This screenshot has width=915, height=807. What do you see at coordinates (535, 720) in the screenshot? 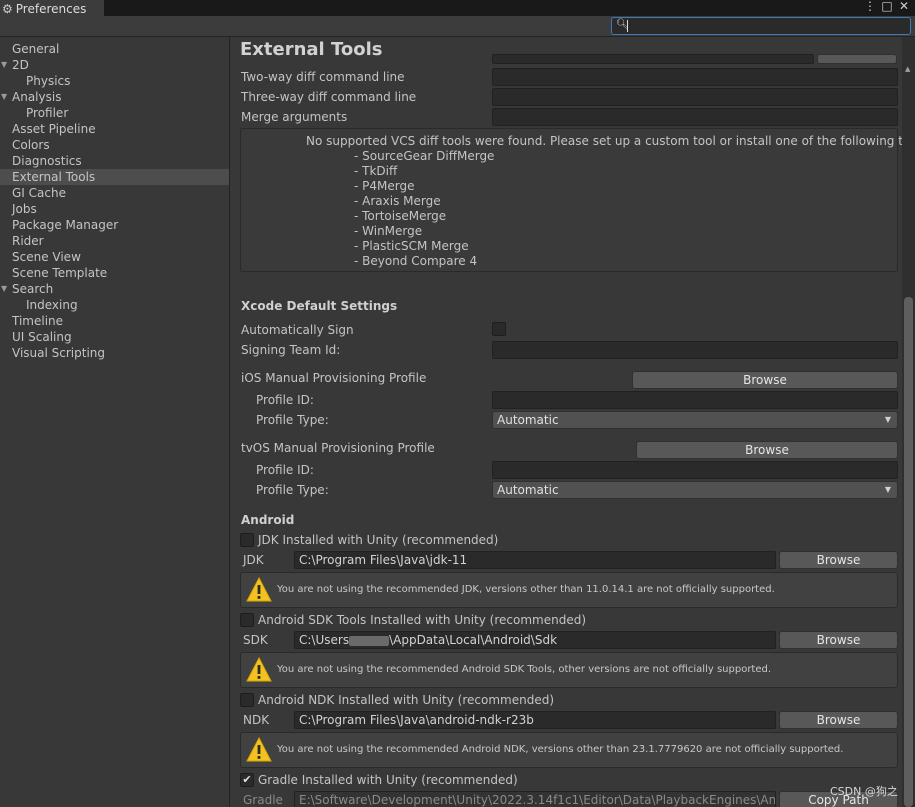
I see `ndk-path-field: C:\Program Files\Java\android-ndk-r23b` at bounding box center [535, 720].